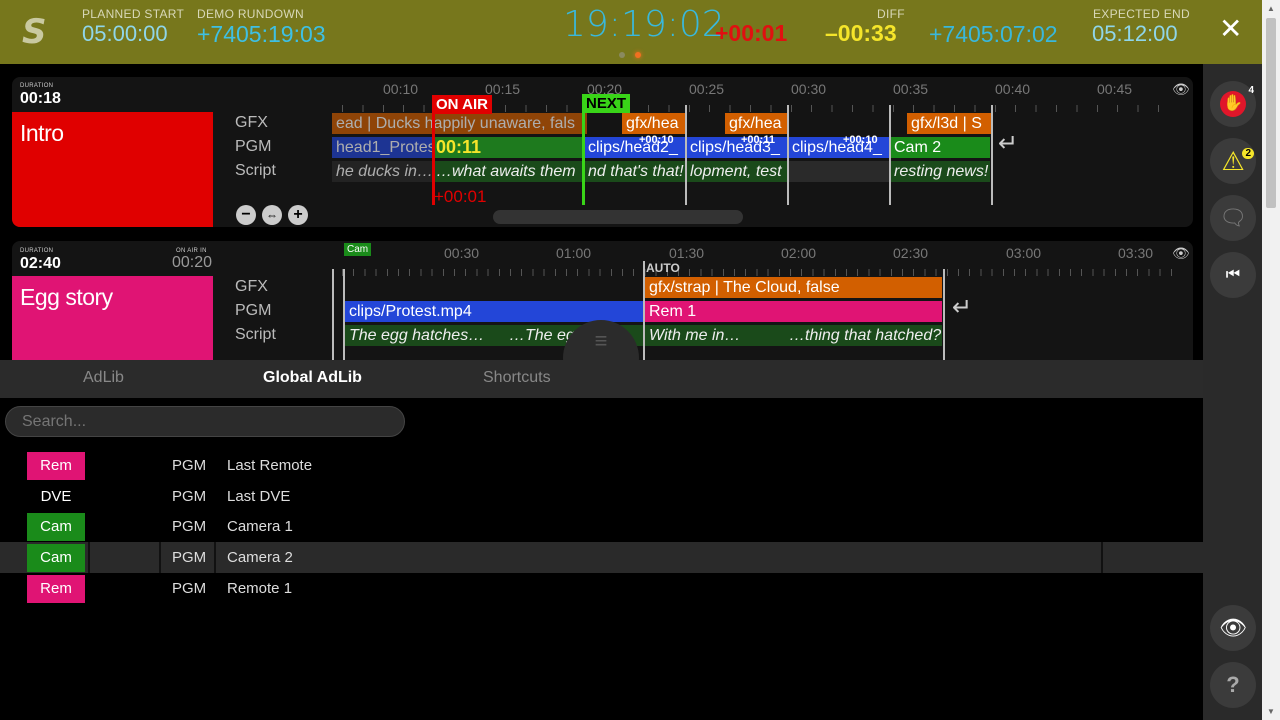 Image resolution: width=1280 pixels, height=720 pixels. I want to click on return-icon: ↵, so click(1008, 143).